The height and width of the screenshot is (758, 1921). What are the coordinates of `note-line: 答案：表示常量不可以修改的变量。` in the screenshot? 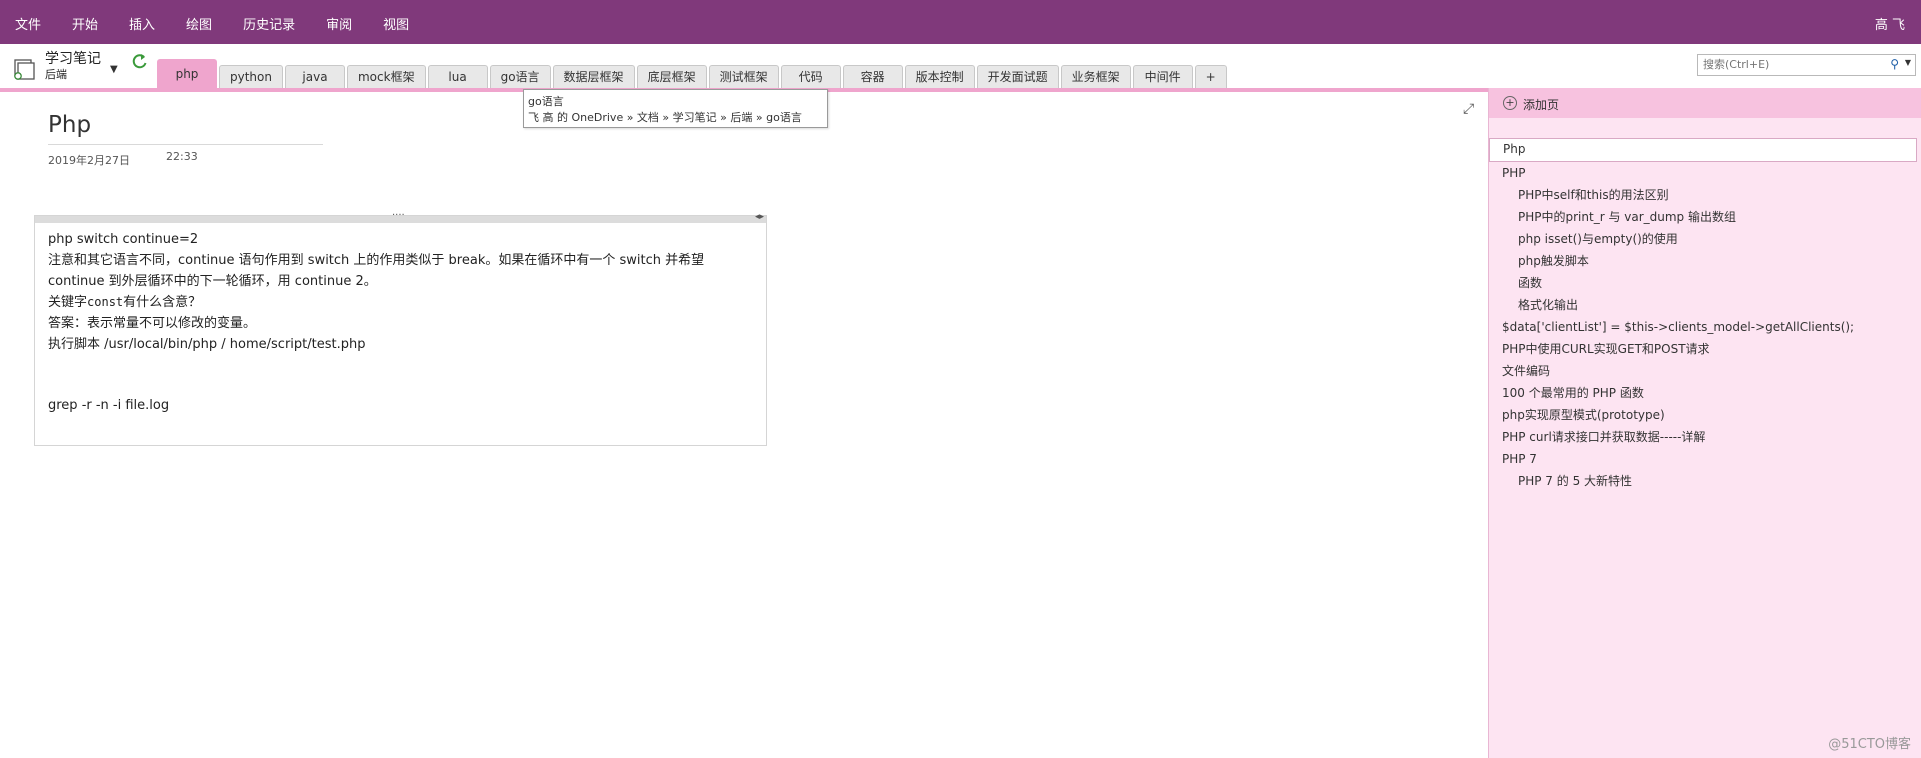 It's located at (152, 323).